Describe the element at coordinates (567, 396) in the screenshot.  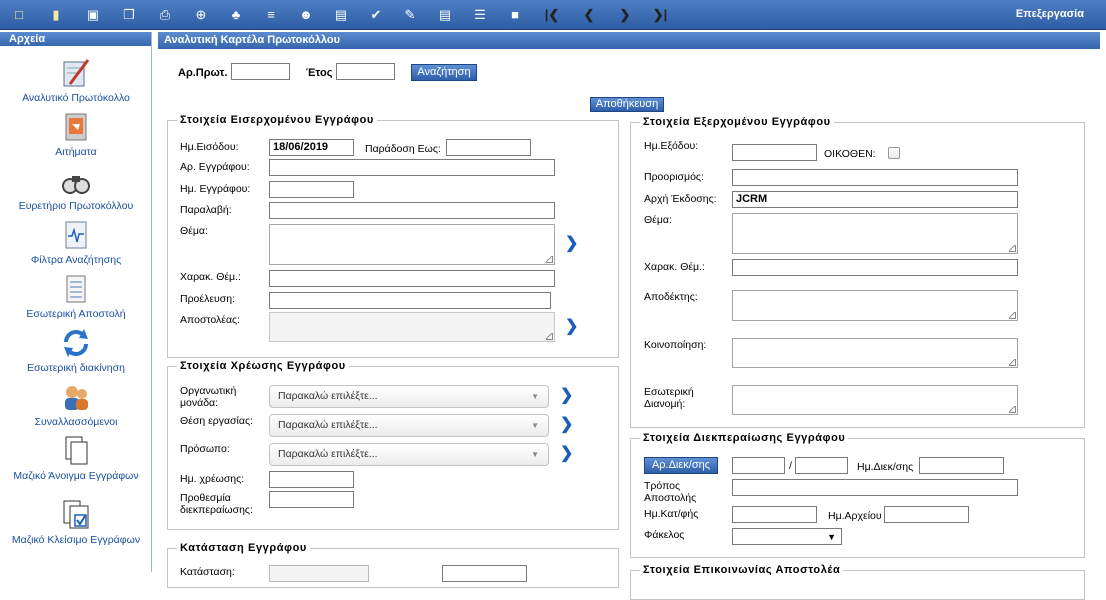
I see `org-unit-expand-icon: ❯` at that location.